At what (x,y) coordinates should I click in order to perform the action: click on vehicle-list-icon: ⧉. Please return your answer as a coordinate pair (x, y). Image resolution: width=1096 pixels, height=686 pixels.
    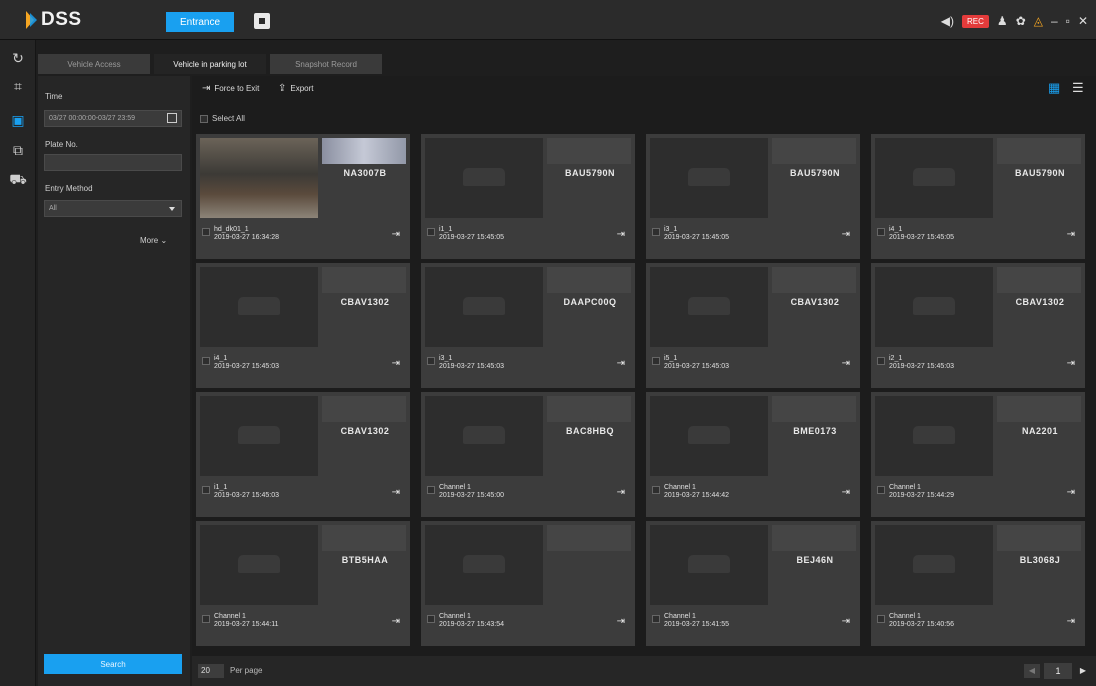
    Looking at the image, I should click on (18, 150).